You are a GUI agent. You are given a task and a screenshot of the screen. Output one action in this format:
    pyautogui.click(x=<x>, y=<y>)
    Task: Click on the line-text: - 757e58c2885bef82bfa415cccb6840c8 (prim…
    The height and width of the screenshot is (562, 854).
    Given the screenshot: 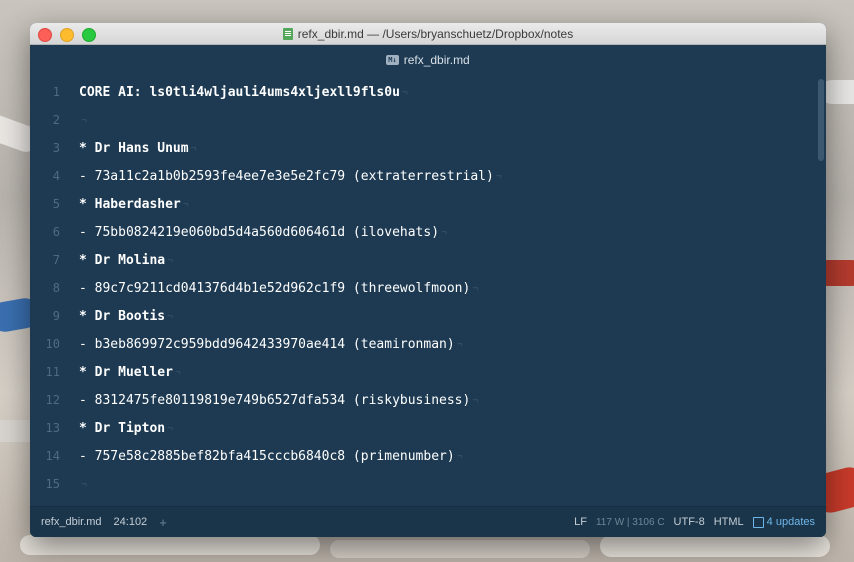 What is the action you would take?
    pyautogui.click(x=267, y=456)
    